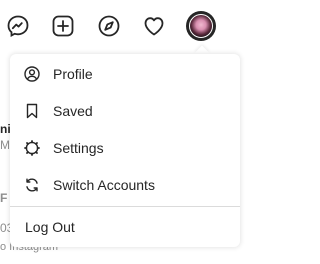 The width and height of the screenshot is (320, 264). What do you see at coordinates (125, 73) in the screenshot?
I see `menu-item-profile: Profile` at bounding box center [125, 73].